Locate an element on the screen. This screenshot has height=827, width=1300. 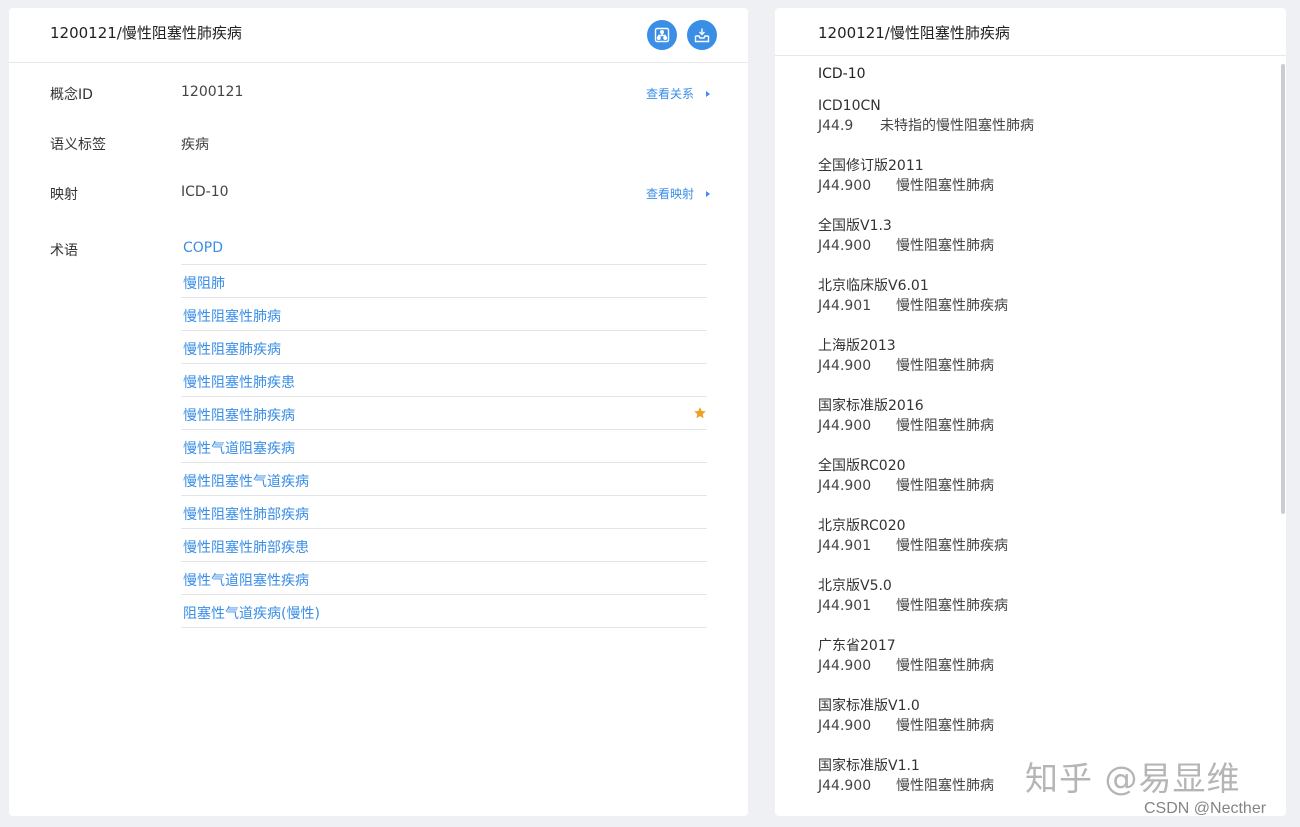
term-item: 慢性阻塞性肺部疾病 is located at coordinates (444, 512).